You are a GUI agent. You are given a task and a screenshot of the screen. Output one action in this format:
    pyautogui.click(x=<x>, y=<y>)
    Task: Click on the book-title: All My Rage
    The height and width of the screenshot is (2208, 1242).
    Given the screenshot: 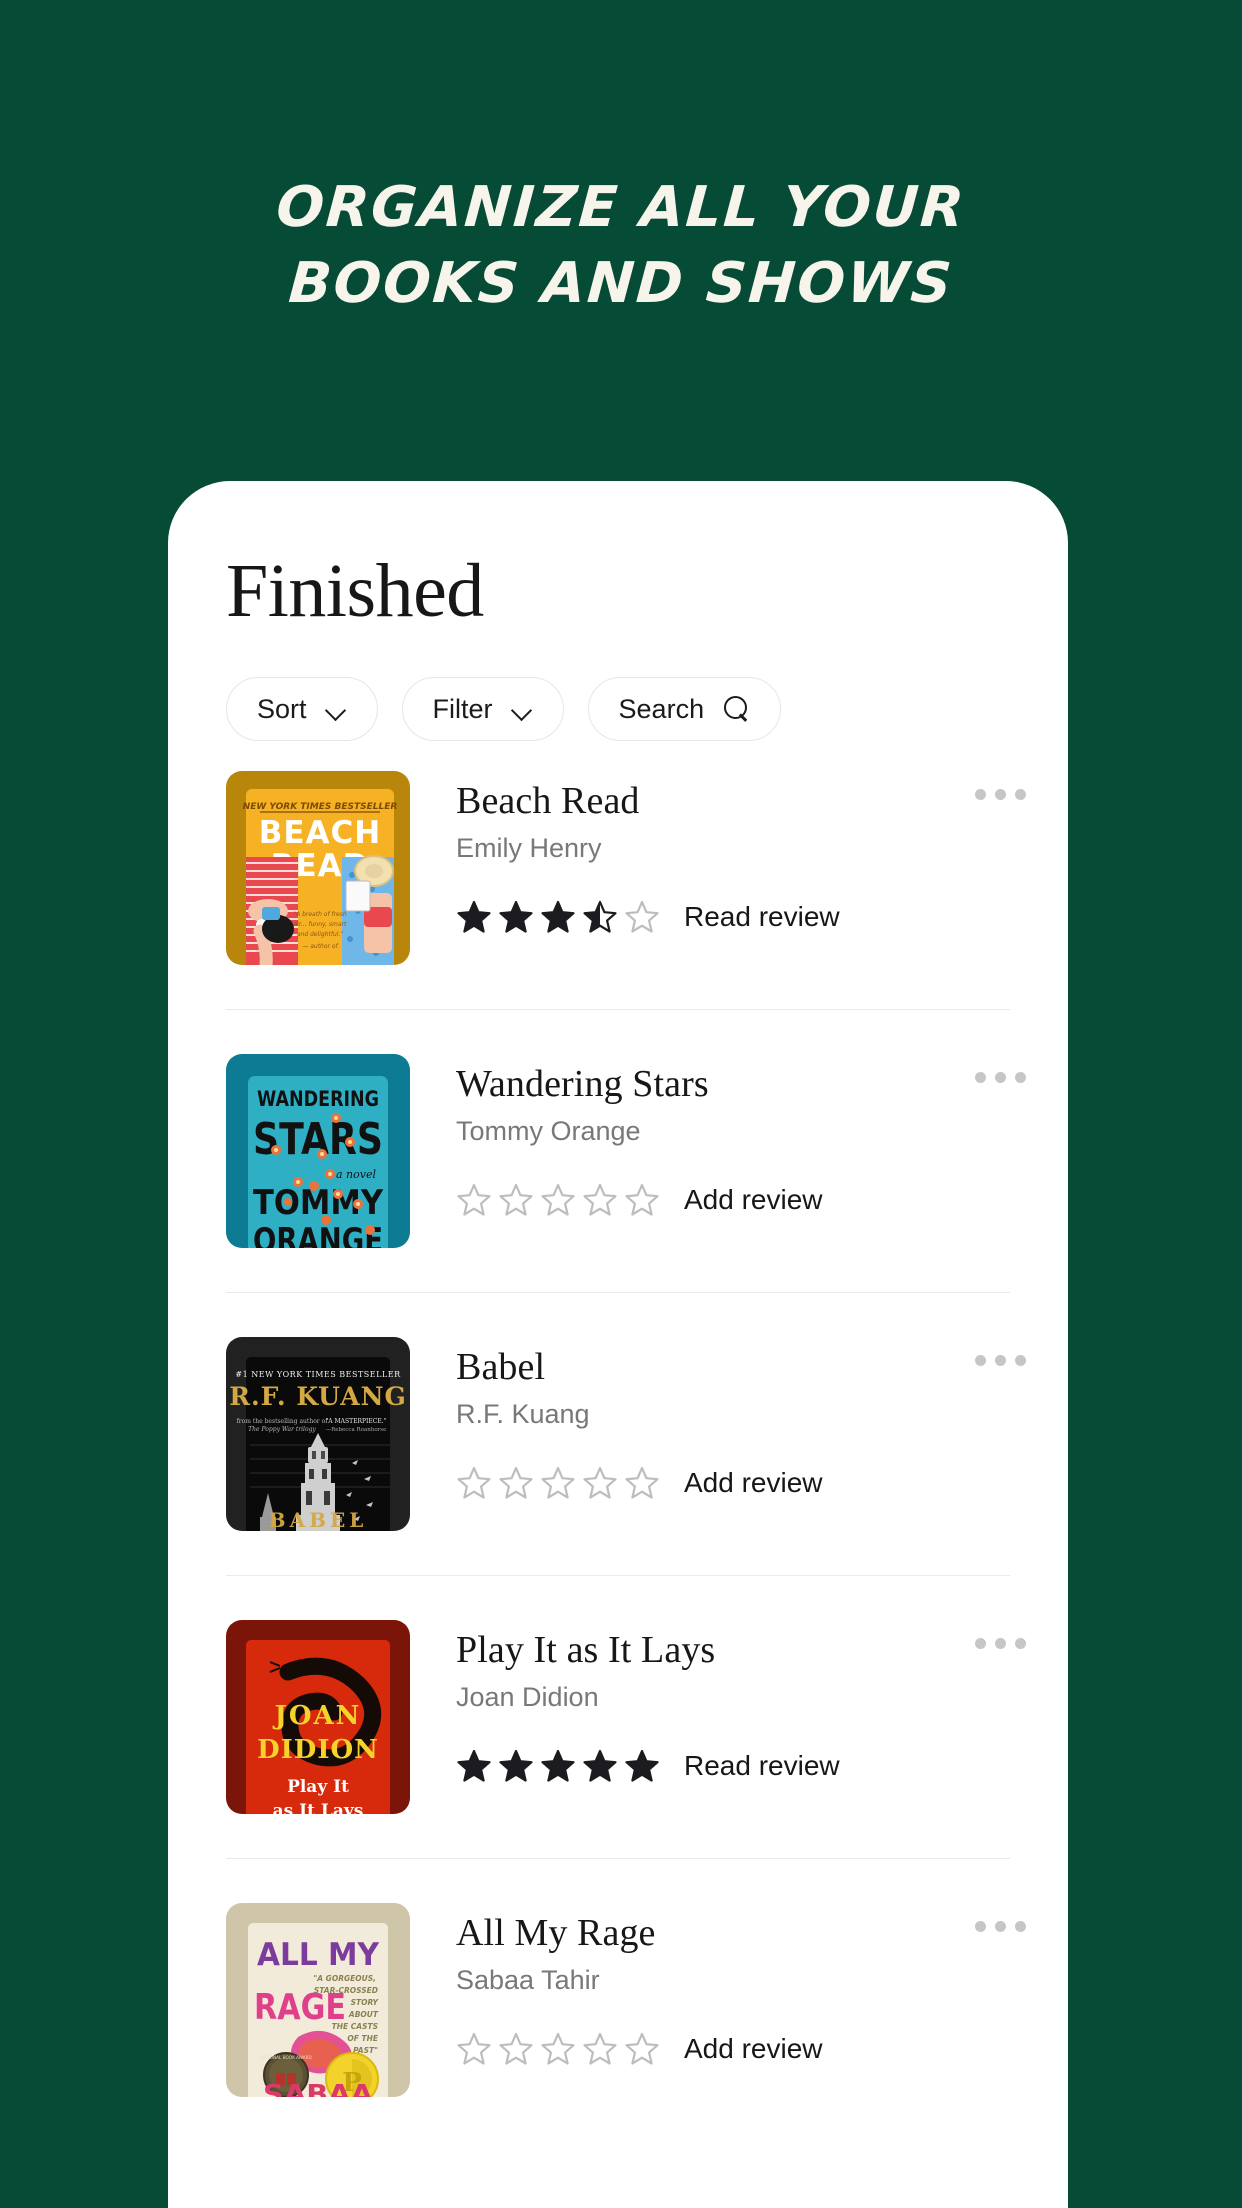 What is the action you would take?
    pyautogui.click(x=556, y=1933)
    